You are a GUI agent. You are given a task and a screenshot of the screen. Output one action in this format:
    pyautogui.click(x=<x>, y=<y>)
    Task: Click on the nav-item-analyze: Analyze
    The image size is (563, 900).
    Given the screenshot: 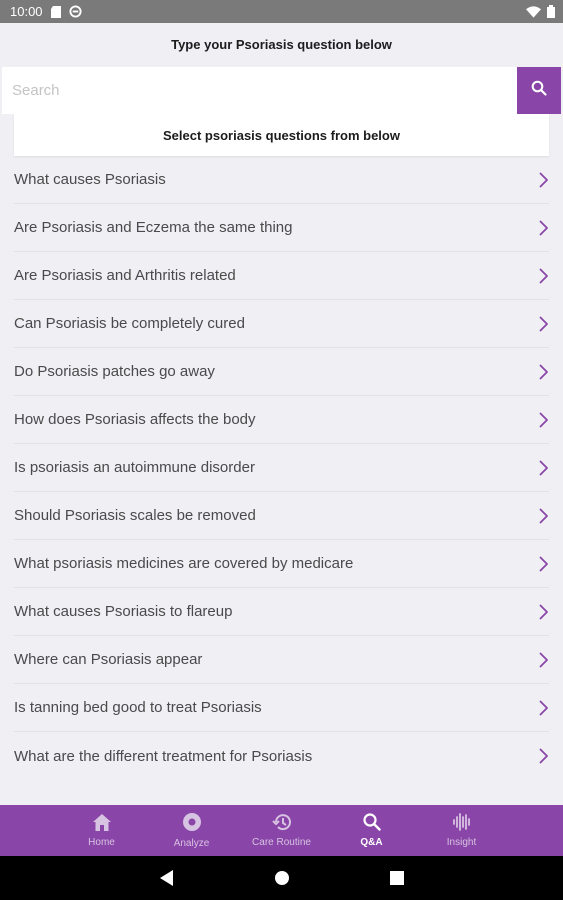 What is the action you would take?
    pyautogui.click(x=192, y=830)
    